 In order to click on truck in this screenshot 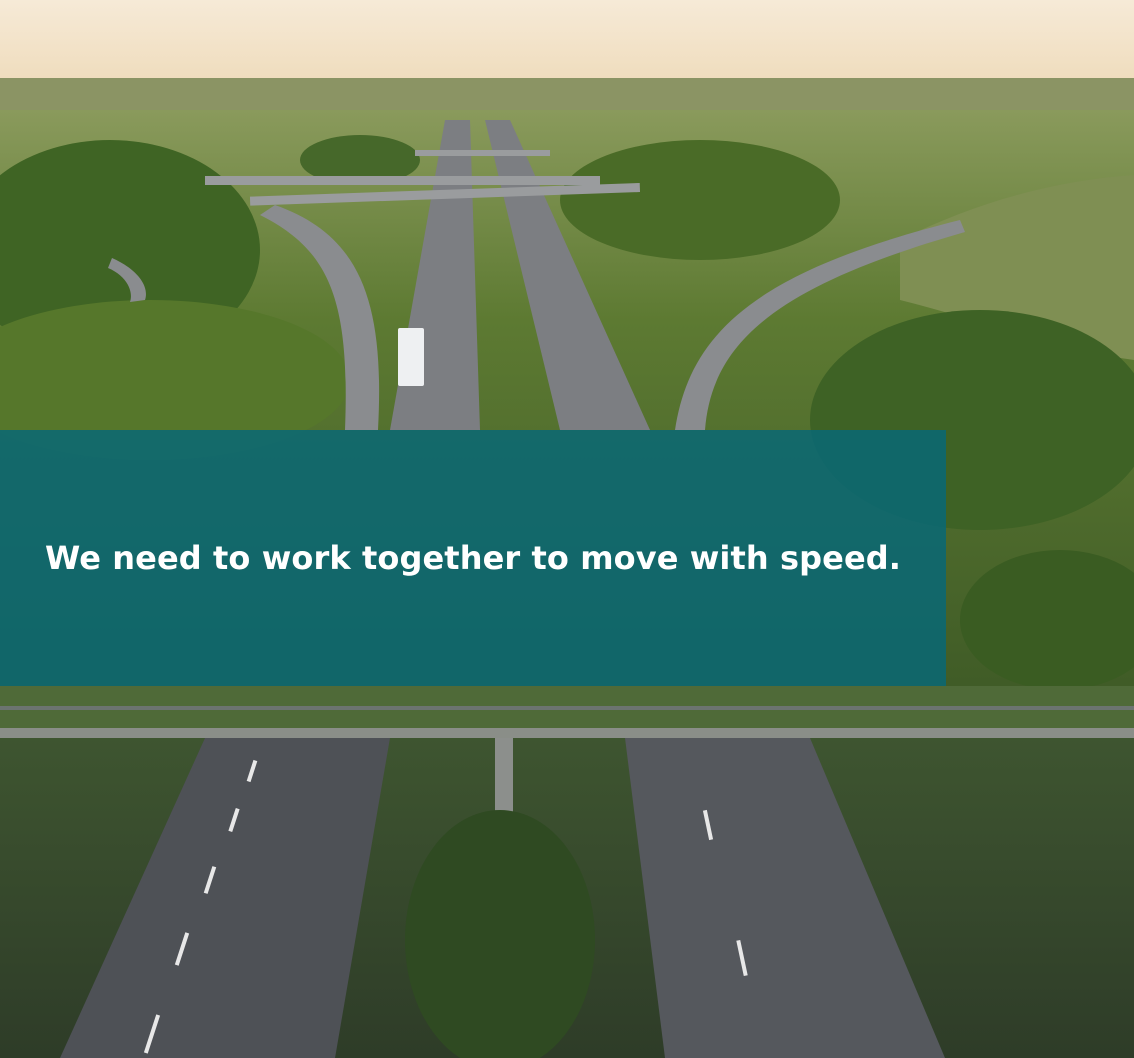, I will do `click(411, 357)`.